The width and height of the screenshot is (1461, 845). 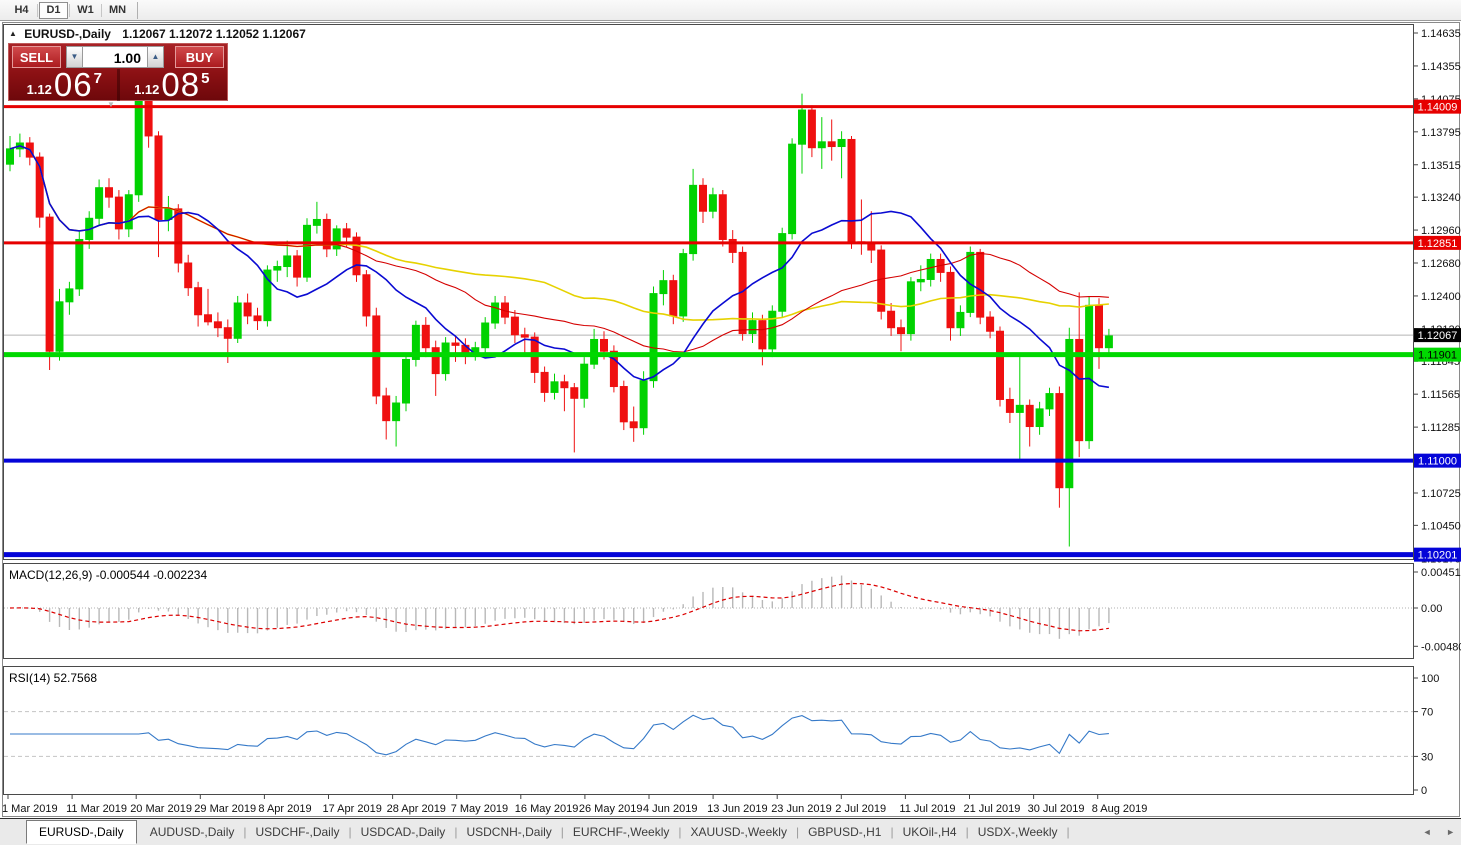 What do you see at coordinates (53, 10) in the screenshot?
I see `timeframe-d1-button: D1` at bounding box center [53, 10].